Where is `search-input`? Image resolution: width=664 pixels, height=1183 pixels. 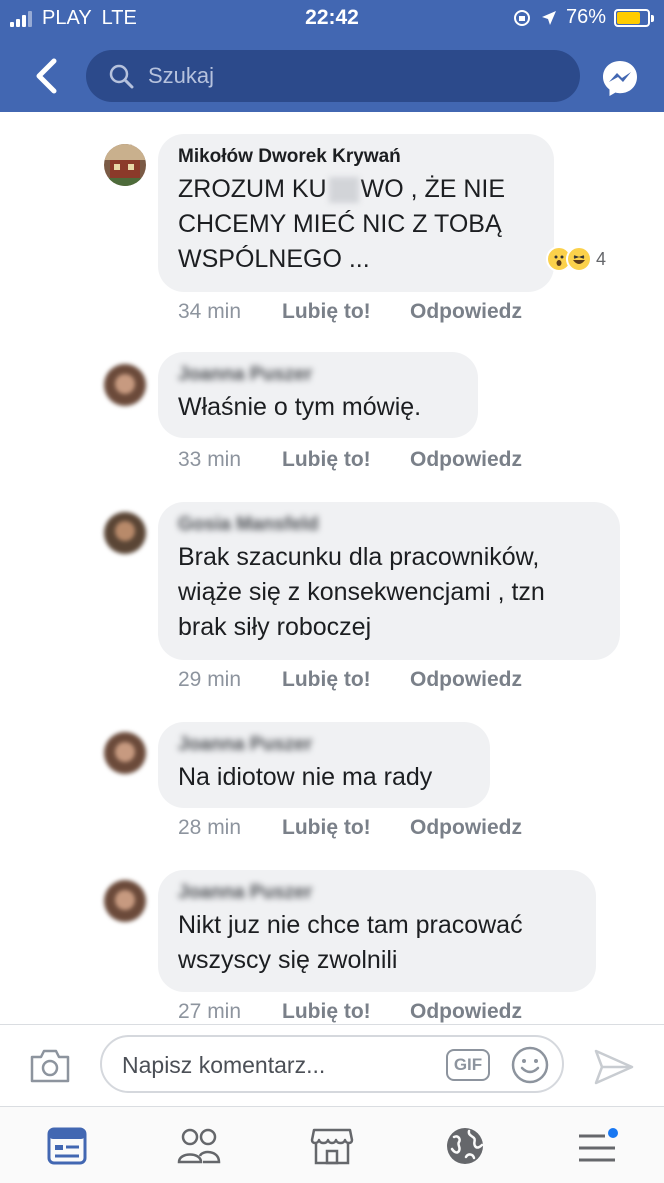 search-input is located at coordinates (338, 76).